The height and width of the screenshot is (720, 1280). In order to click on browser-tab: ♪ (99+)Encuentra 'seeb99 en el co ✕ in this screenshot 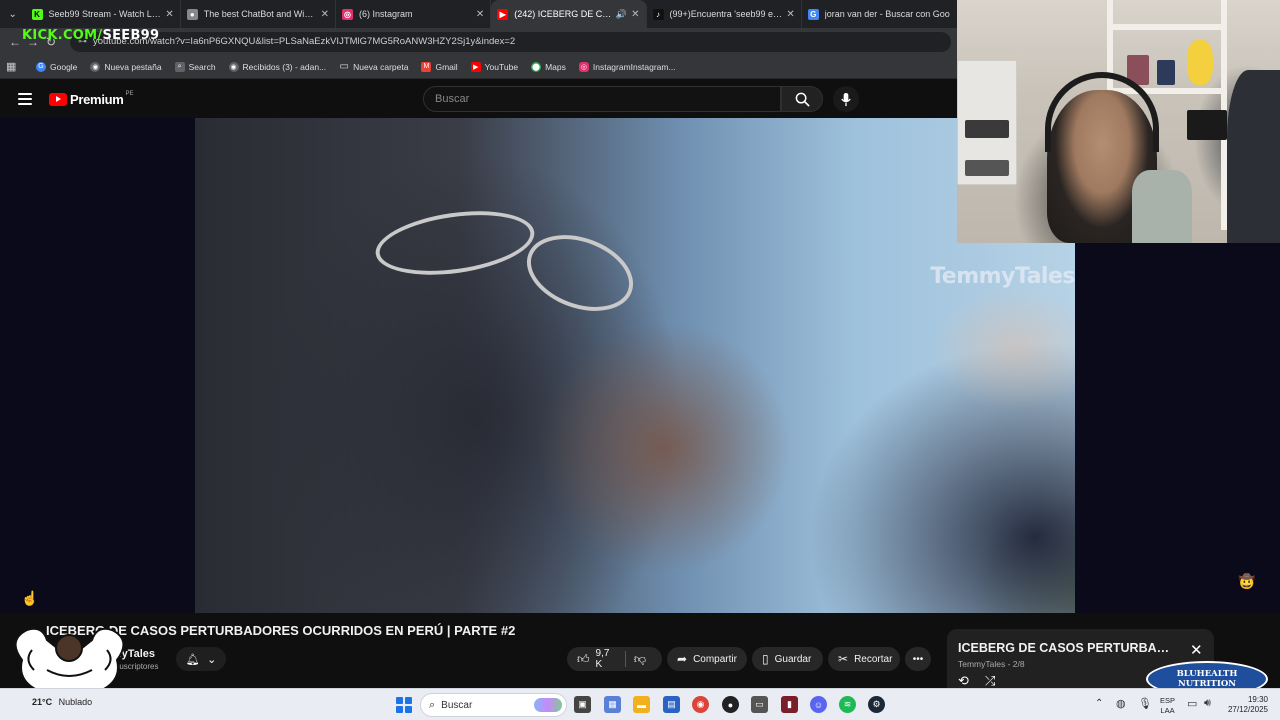, I will do `click(724, 14)`.